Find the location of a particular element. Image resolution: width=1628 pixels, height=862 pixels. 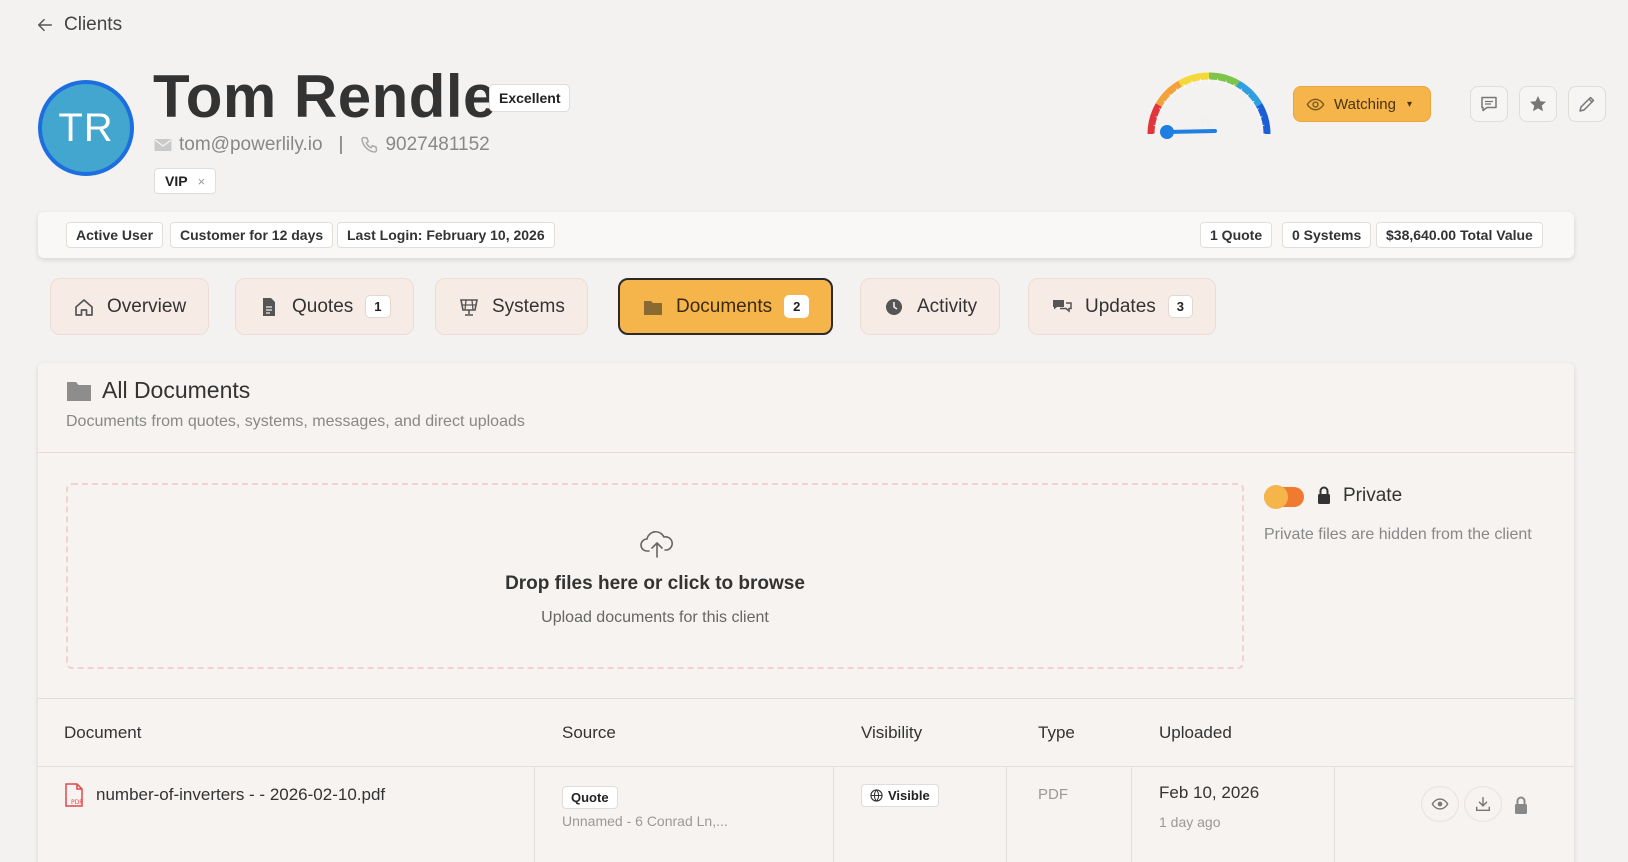

column-header-source: Source is located at coordinates (589, 733).